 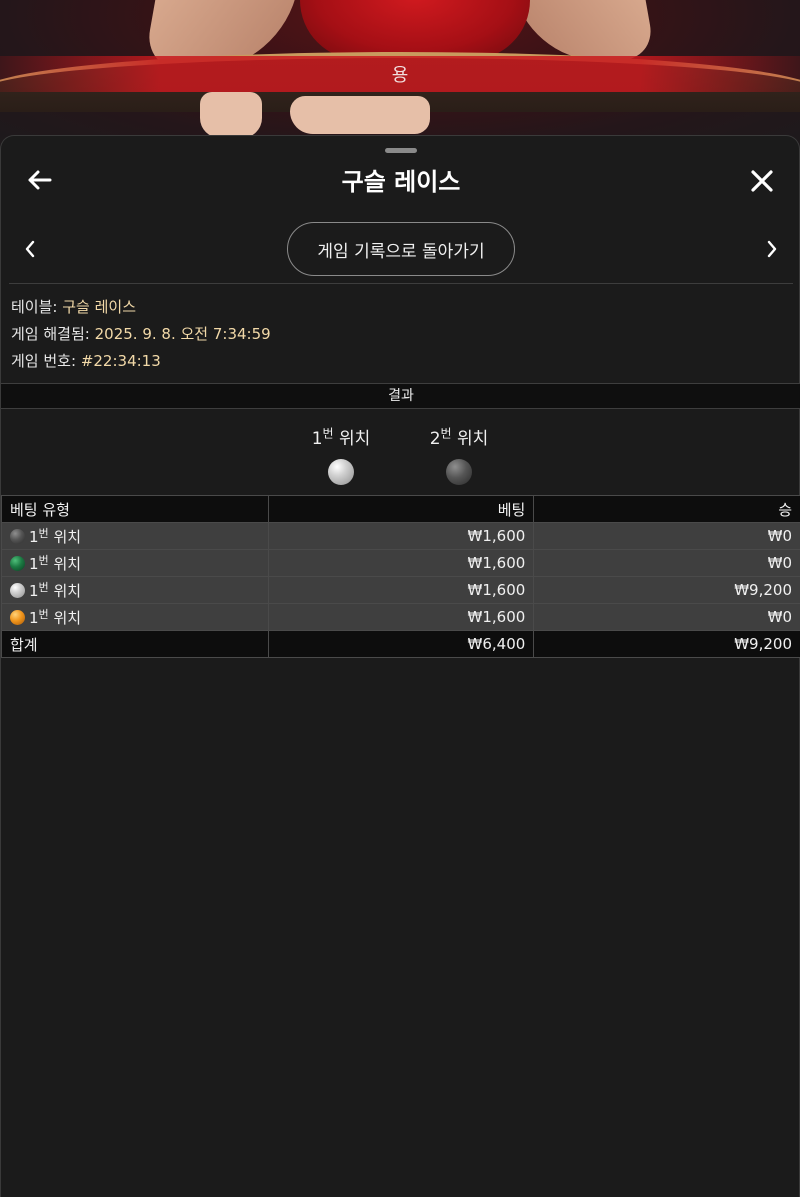 I want to click on table-info-row: 테이블: 구슬 레이스, so click(x=141, y=307).